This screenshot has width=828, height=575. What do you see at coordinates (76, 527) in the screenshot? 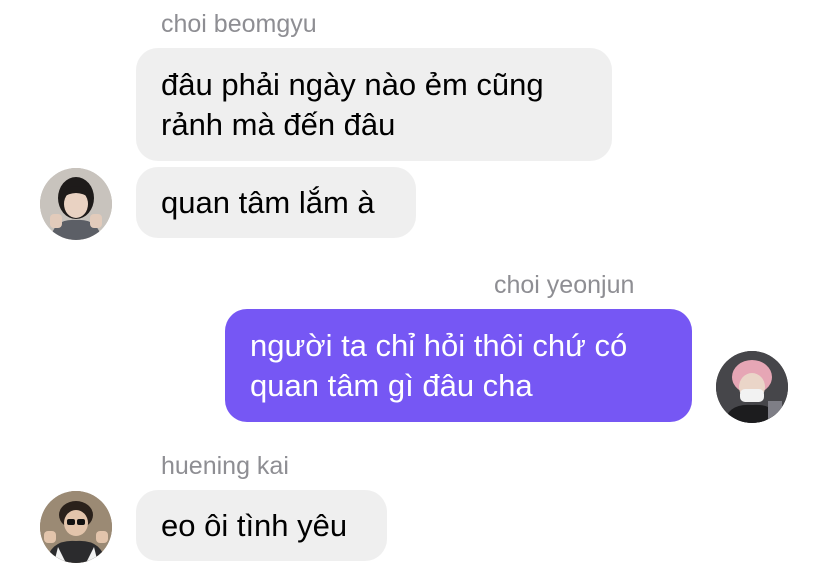
I see `avatar-kai-icon` at bounding box center [76, 527].